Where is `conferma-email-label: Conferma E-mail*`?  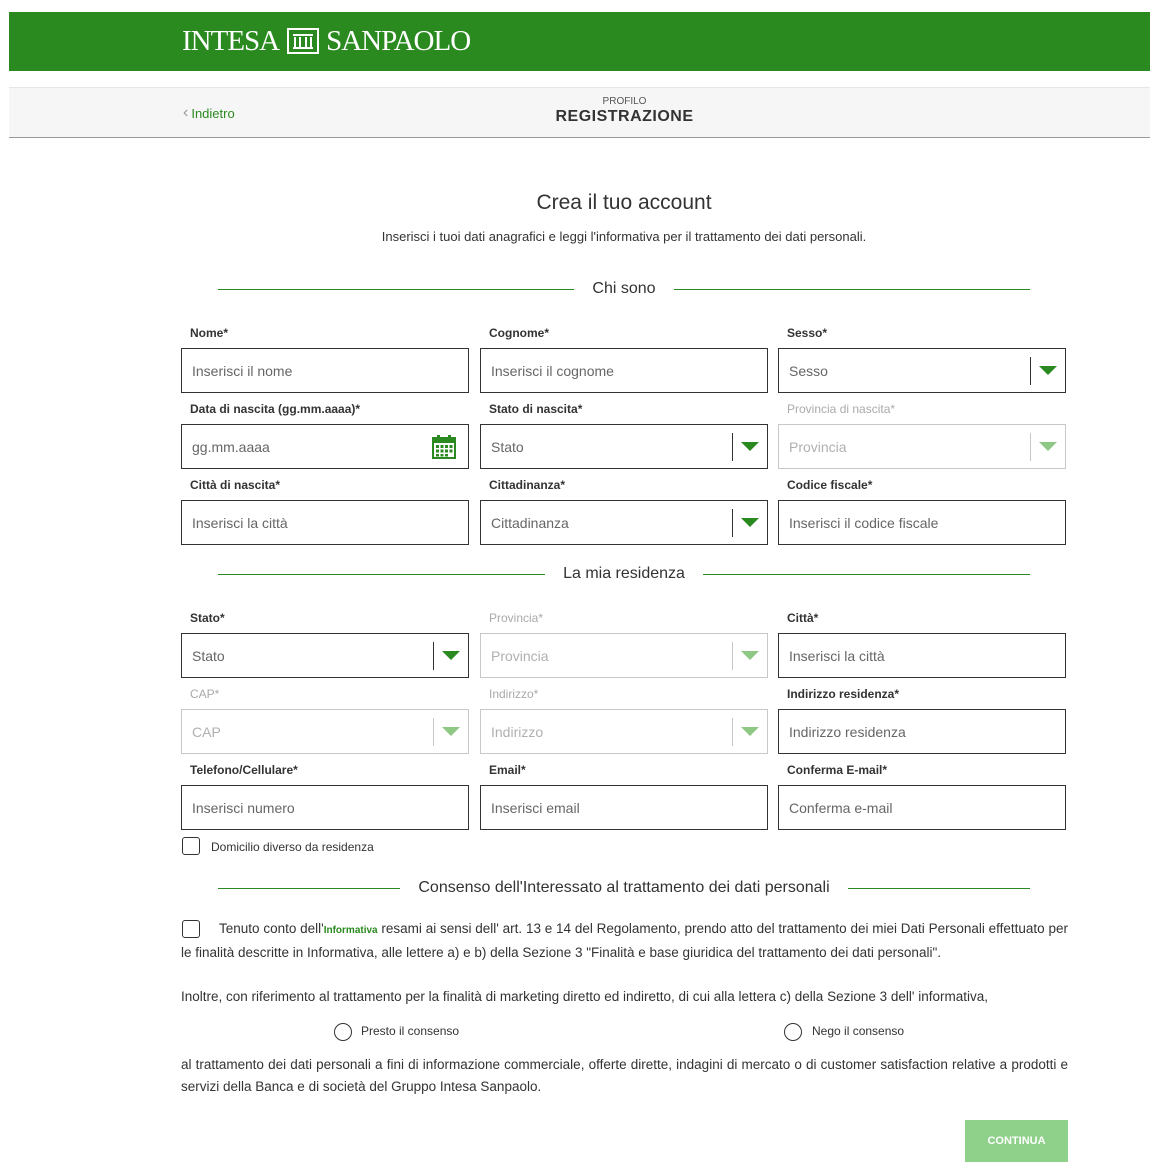
conferma-email-label: Conferma E-mail* is located at coordinates (837, 770).